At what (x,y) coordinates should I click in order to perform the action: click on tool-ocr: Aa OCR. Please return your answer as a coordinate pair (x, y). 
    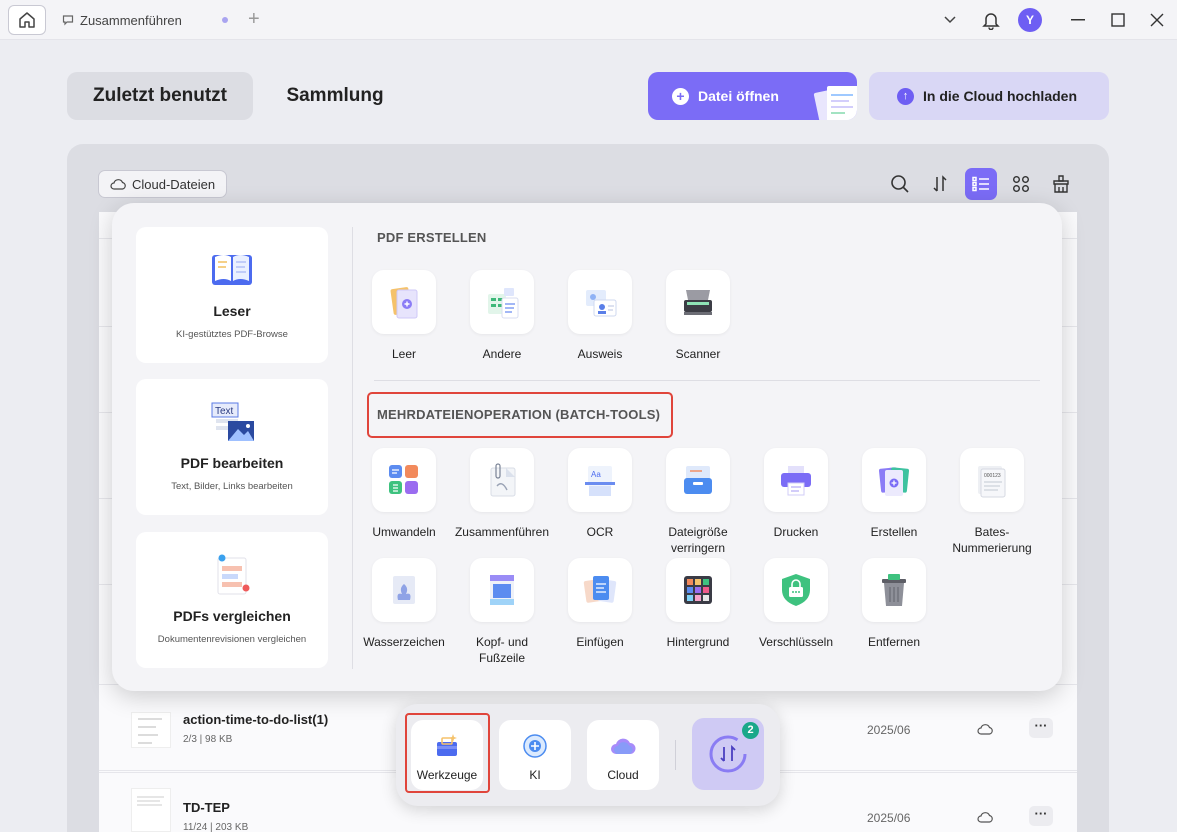
    Looking at the image, I should click on (600, 494).